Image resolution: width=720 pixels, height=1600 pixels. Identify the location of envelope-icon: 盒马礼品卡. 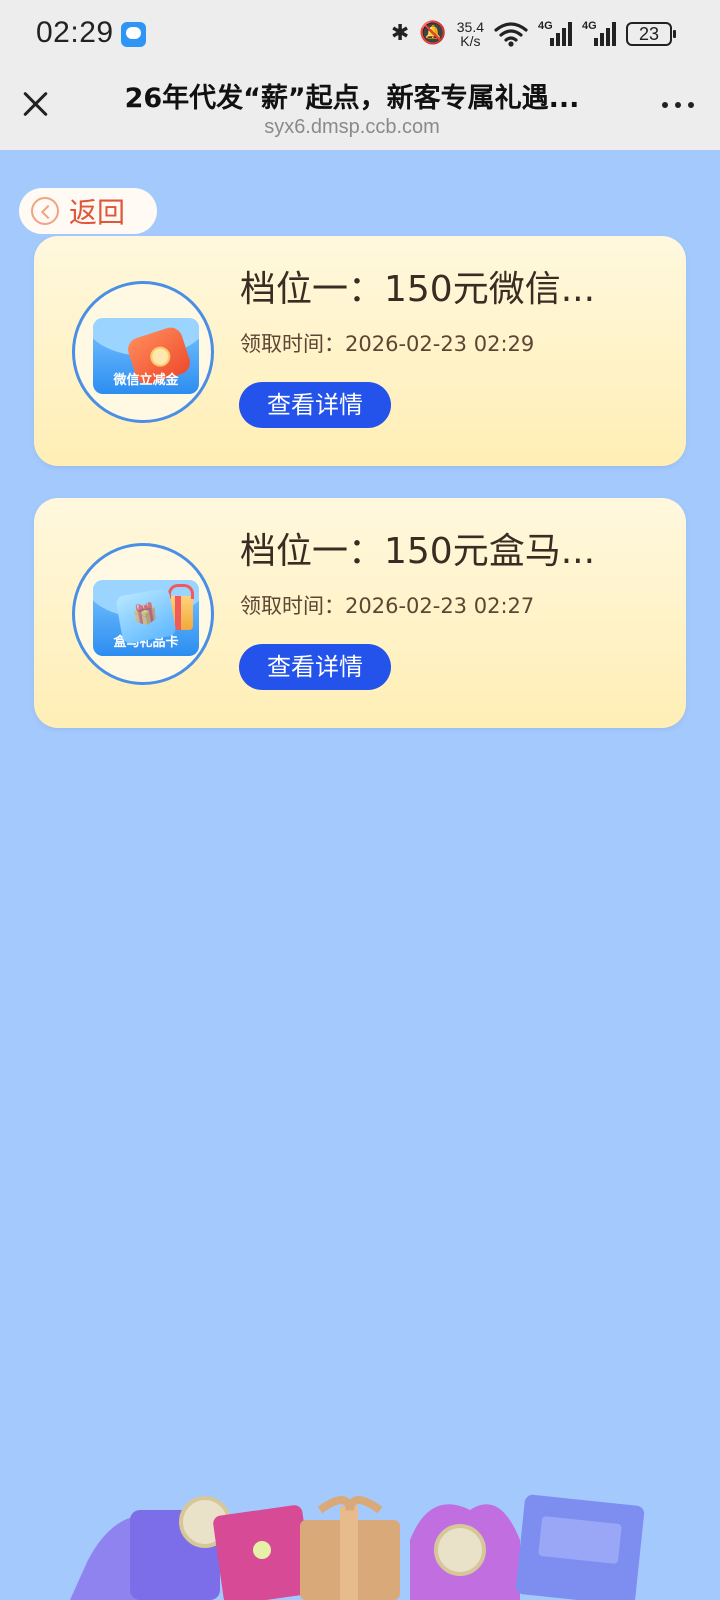
(146, 618).